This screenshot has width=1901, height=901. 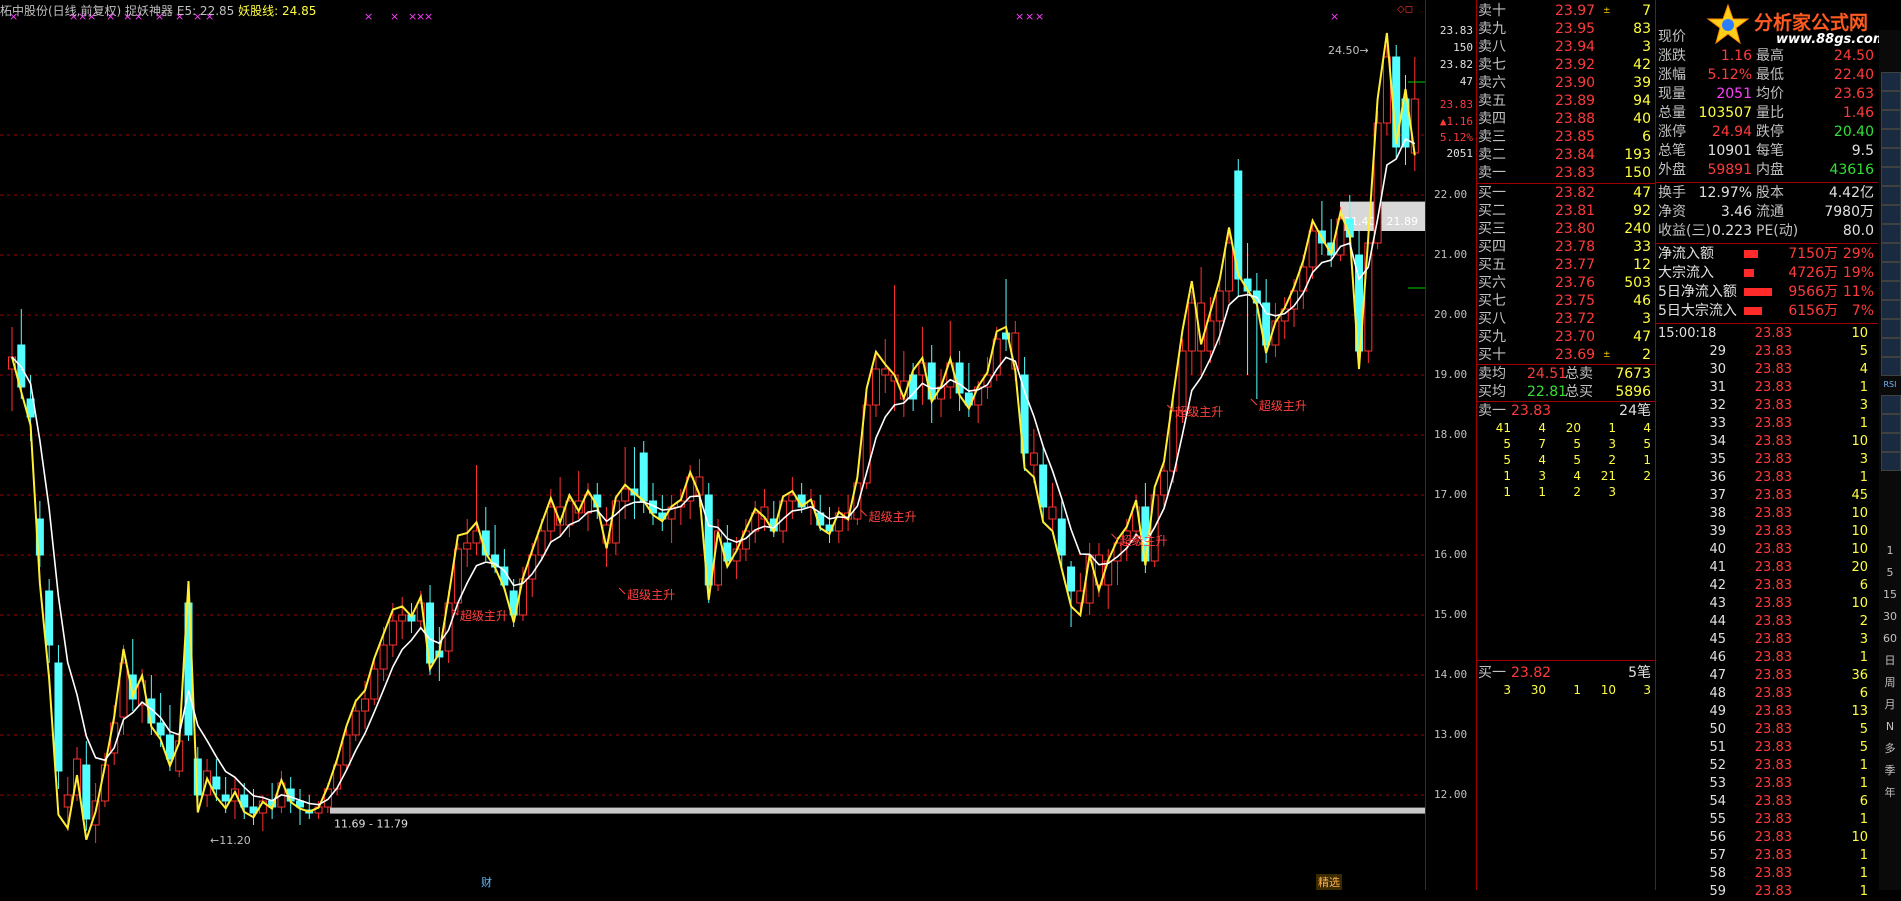 What do you see at coordinates (1767, 352) in the screenshot?
I see `tick-row: 29 23.83 5` at bounding box center [1767, 352].